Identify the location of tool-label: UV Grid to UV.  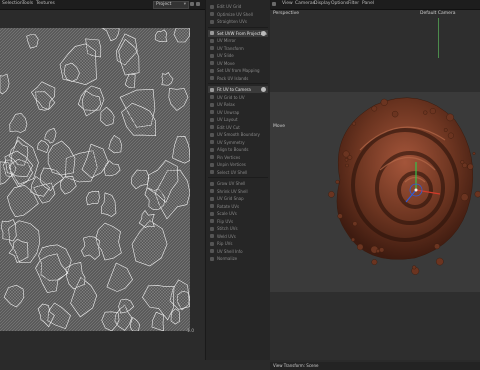
(231, 97).